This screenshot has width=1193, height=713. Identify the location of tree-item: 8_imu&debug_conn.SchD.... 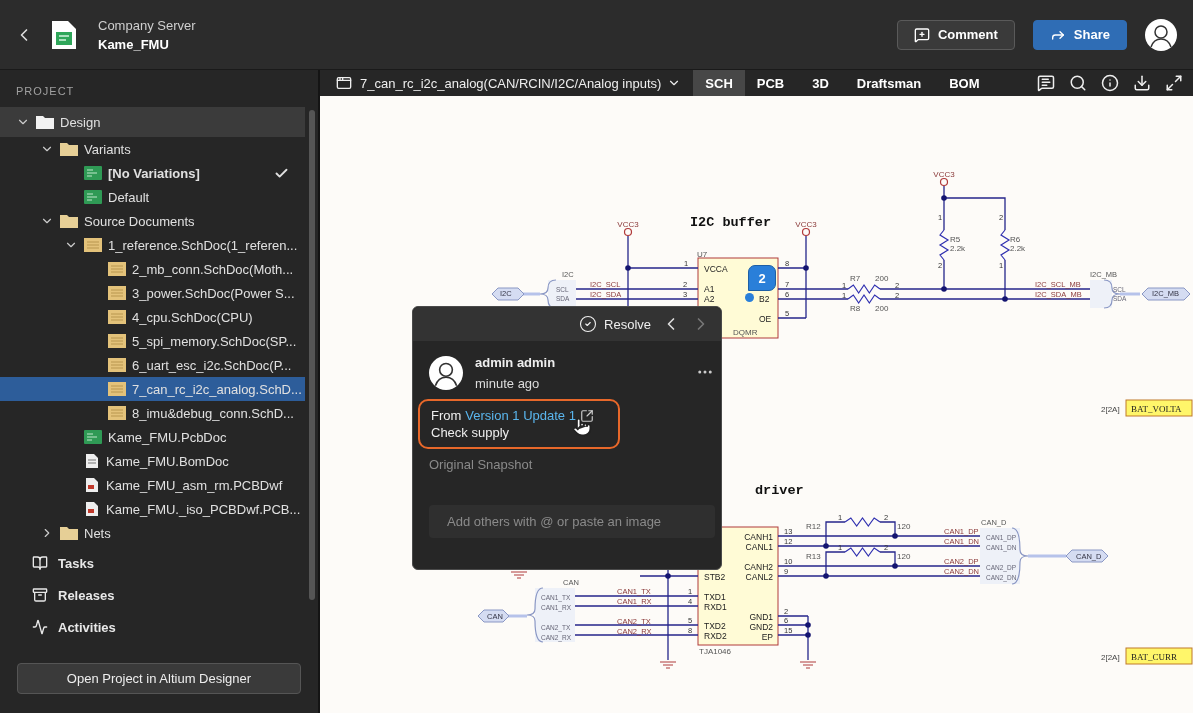
(152, 413).